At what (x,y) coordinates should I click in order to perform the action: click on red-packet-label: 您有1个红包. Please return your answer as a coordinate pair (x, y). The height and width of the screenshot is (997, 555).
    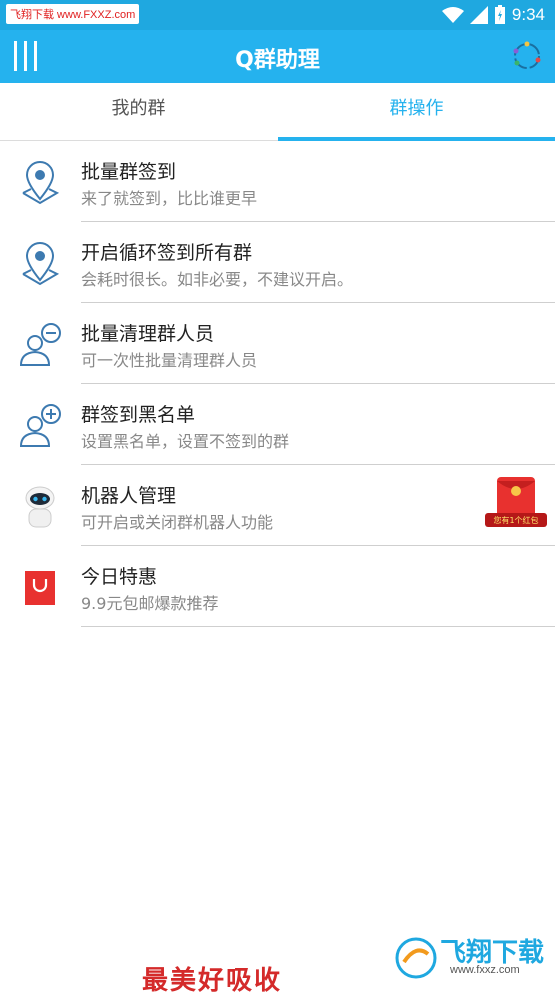
    Looking at the image, I should click on (516, 520).